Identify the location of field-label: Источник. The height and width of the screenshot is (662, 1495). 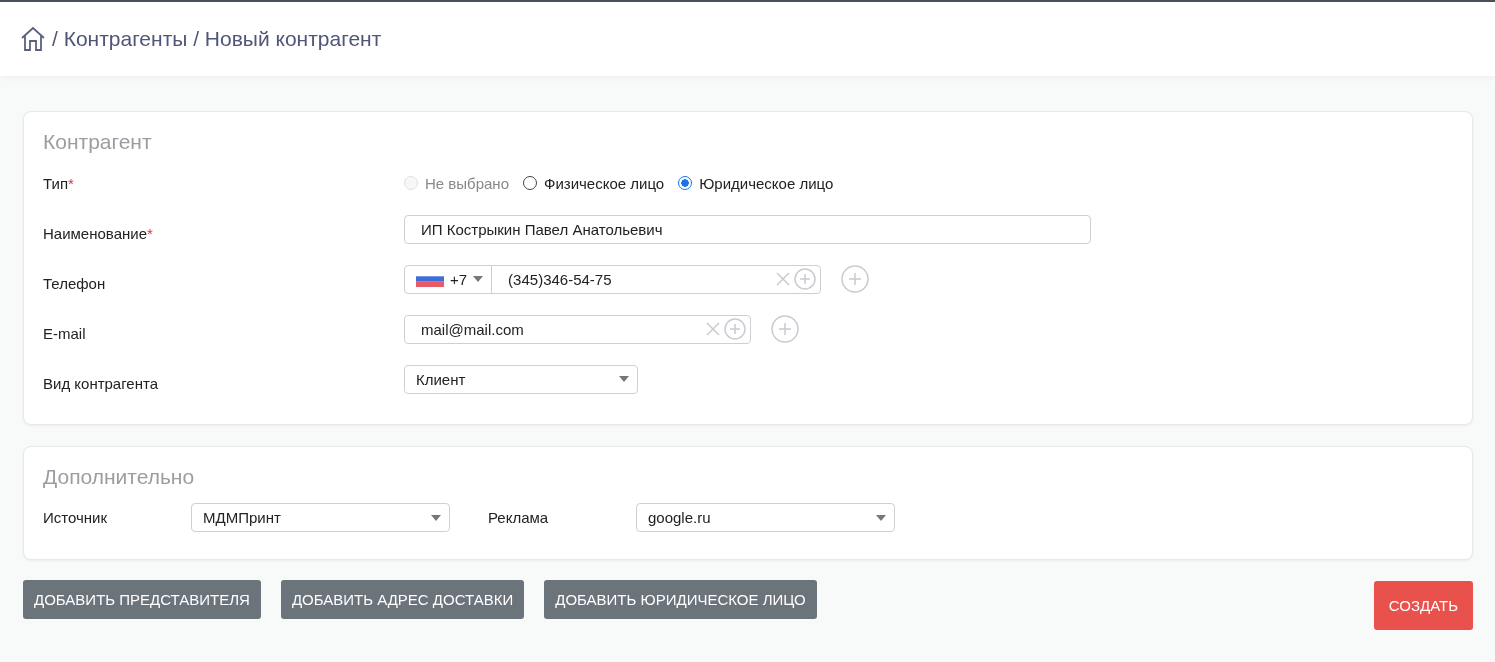
(76, 517).